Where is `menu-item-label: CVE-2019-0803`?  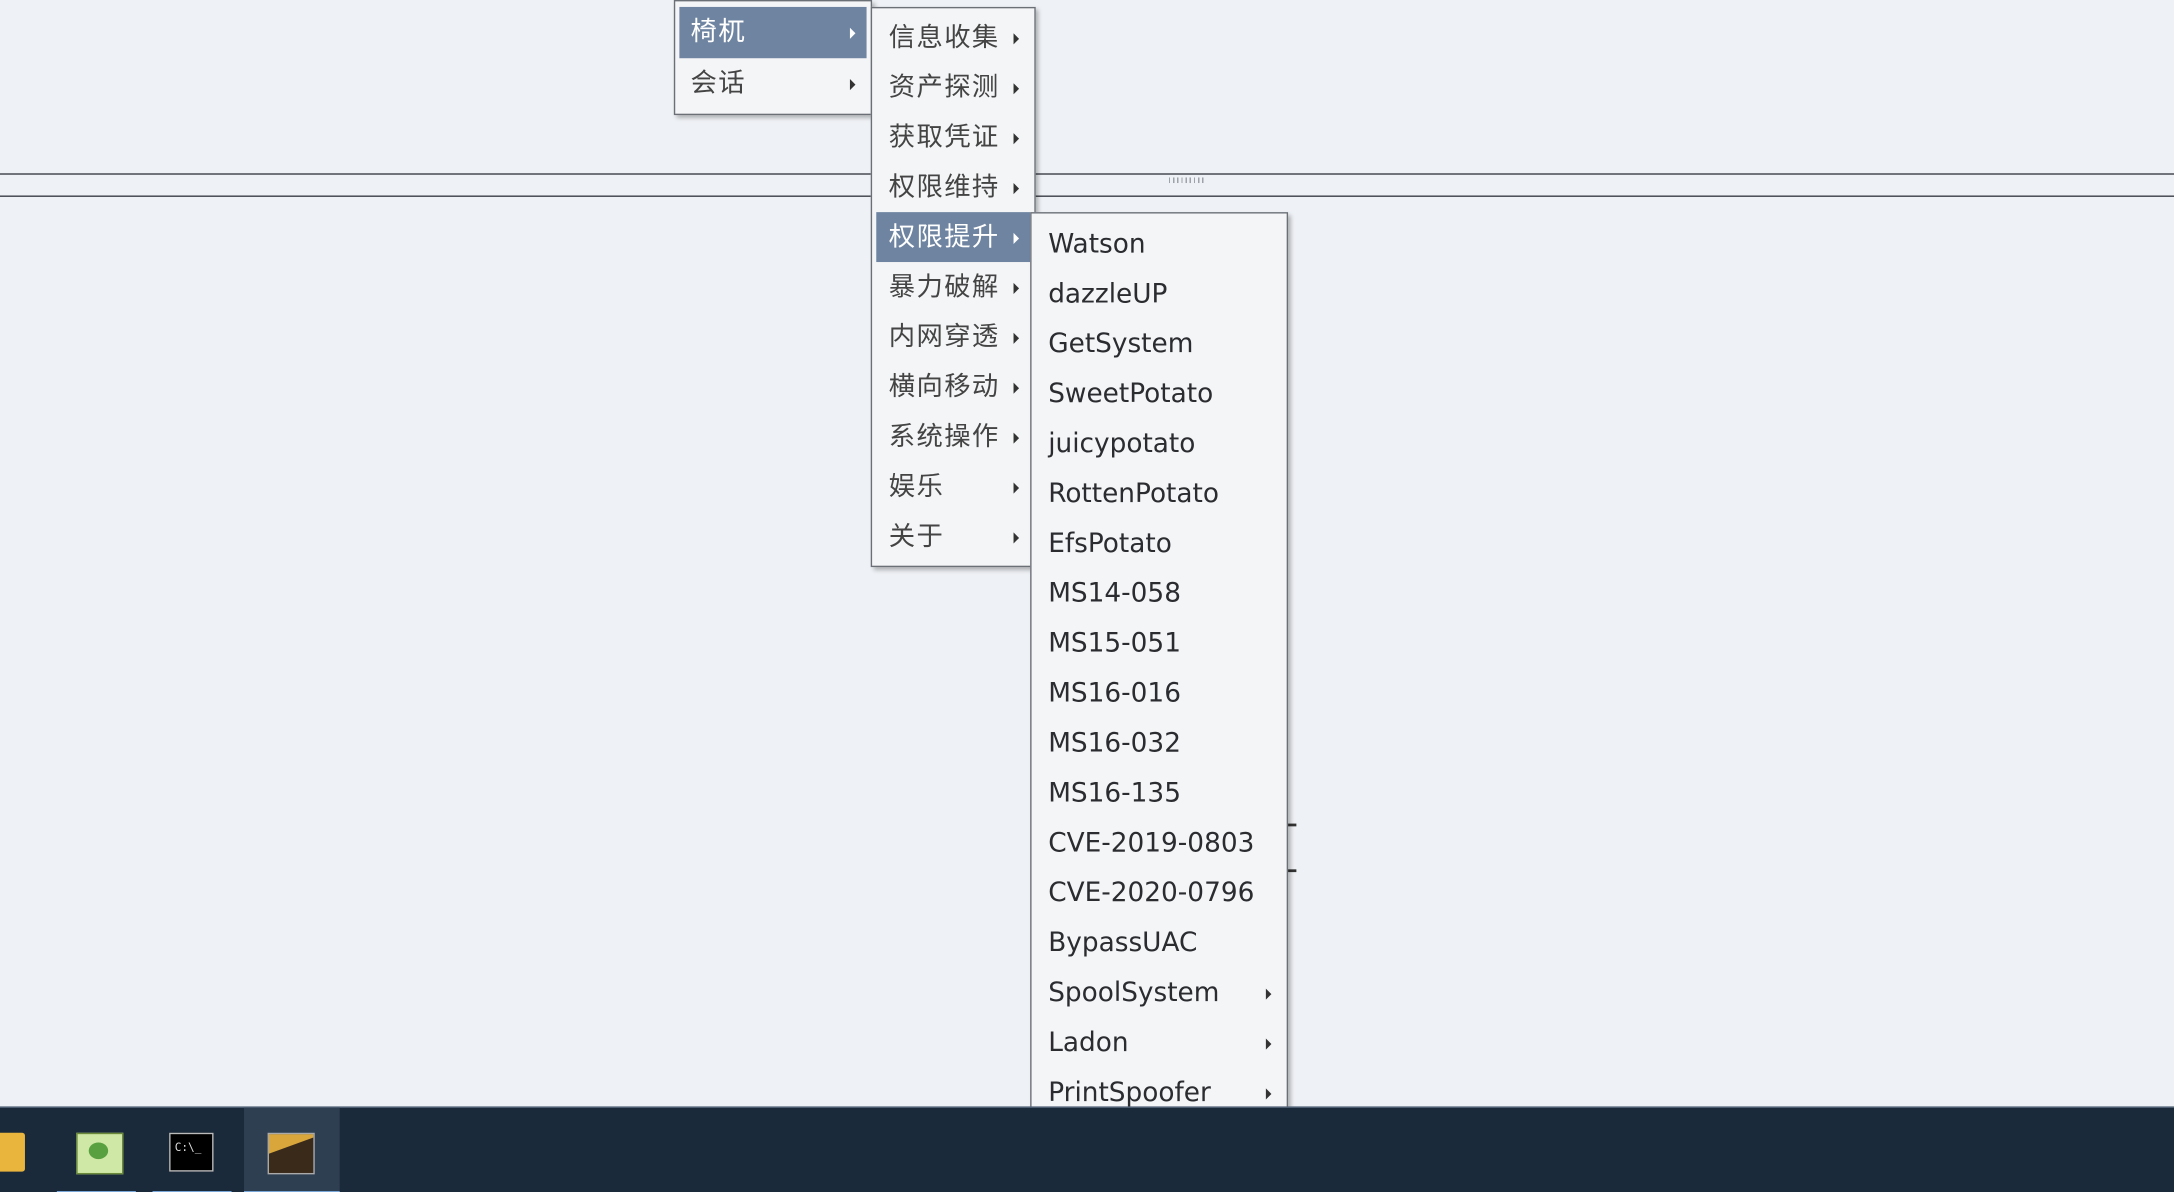 menu-item-label: CVE-2019-0803 is located at coordinates (1151, 843).